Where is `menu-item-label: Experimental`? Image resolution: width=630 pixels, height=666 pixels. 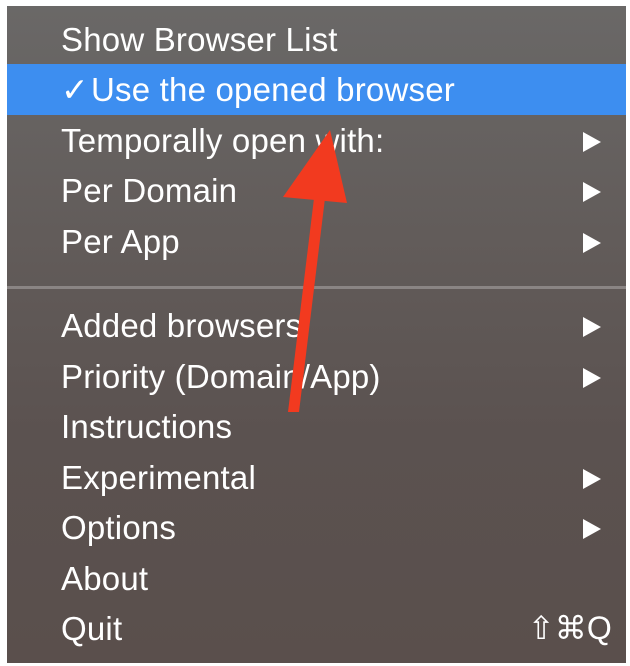
menu-item-label: Experimental is located at coordinates (158, 477).